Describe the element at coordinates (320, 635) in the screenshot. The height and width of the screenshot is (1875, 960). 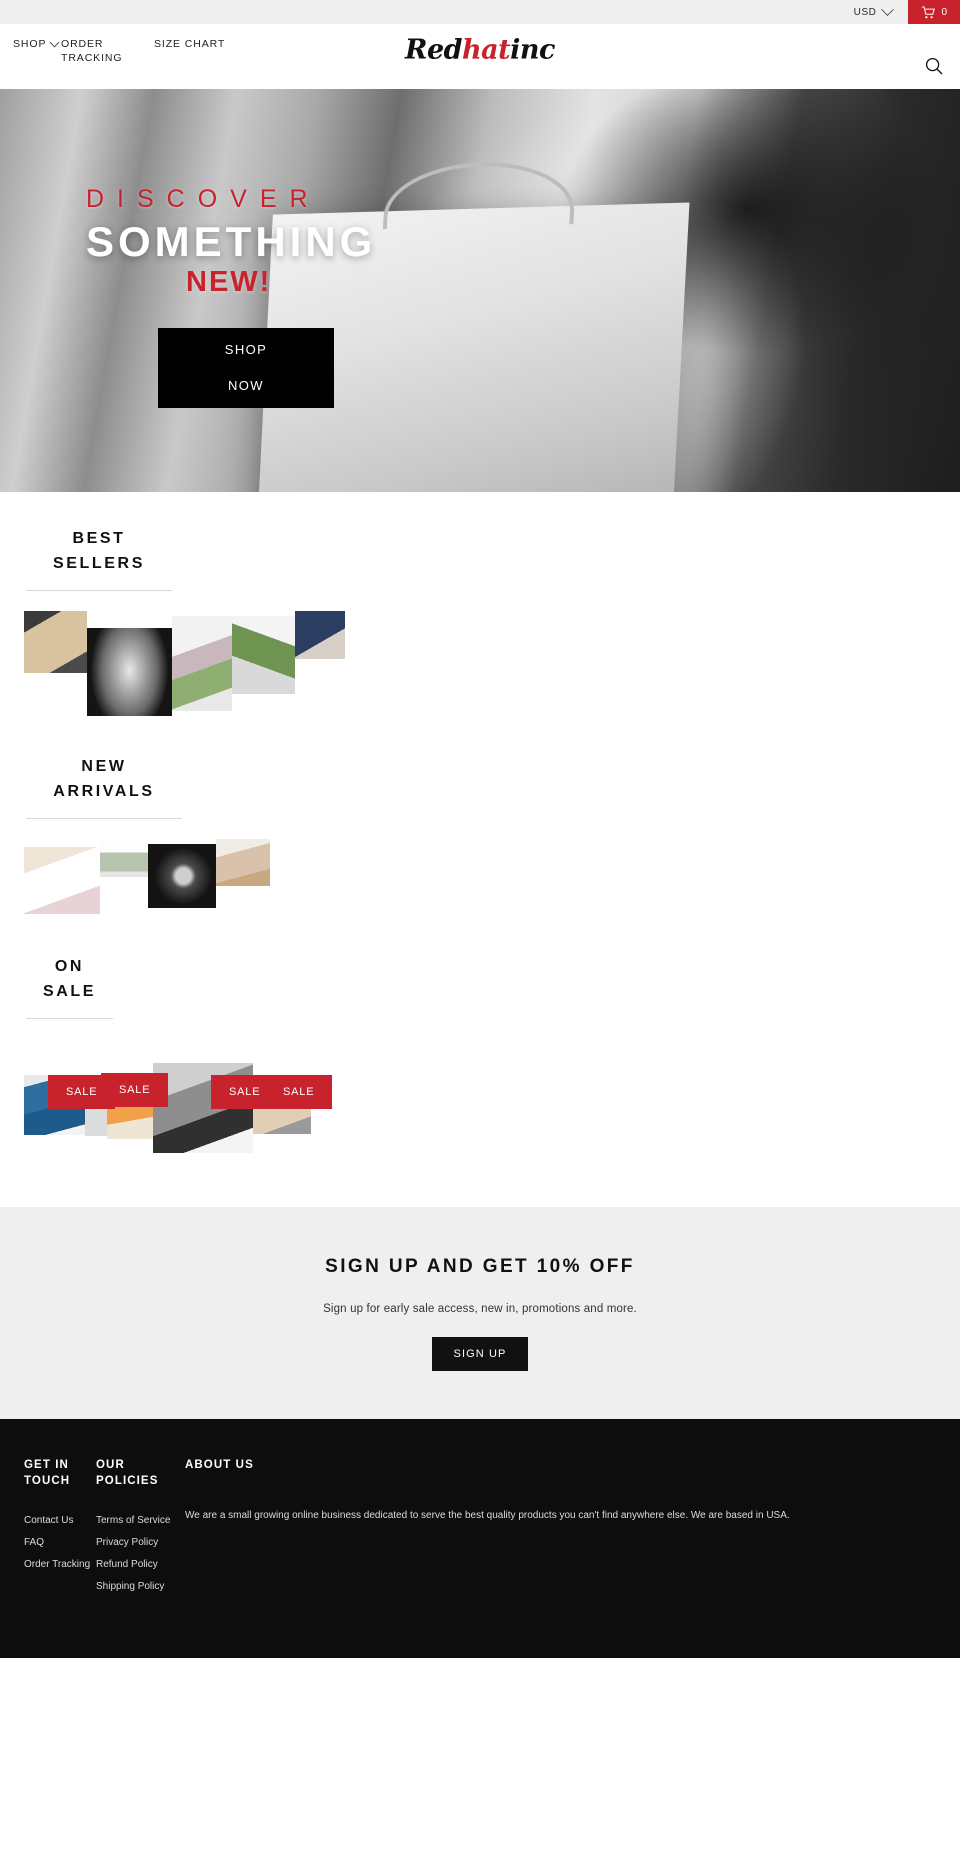
I see `product-navy-travel-pillow` at that location.